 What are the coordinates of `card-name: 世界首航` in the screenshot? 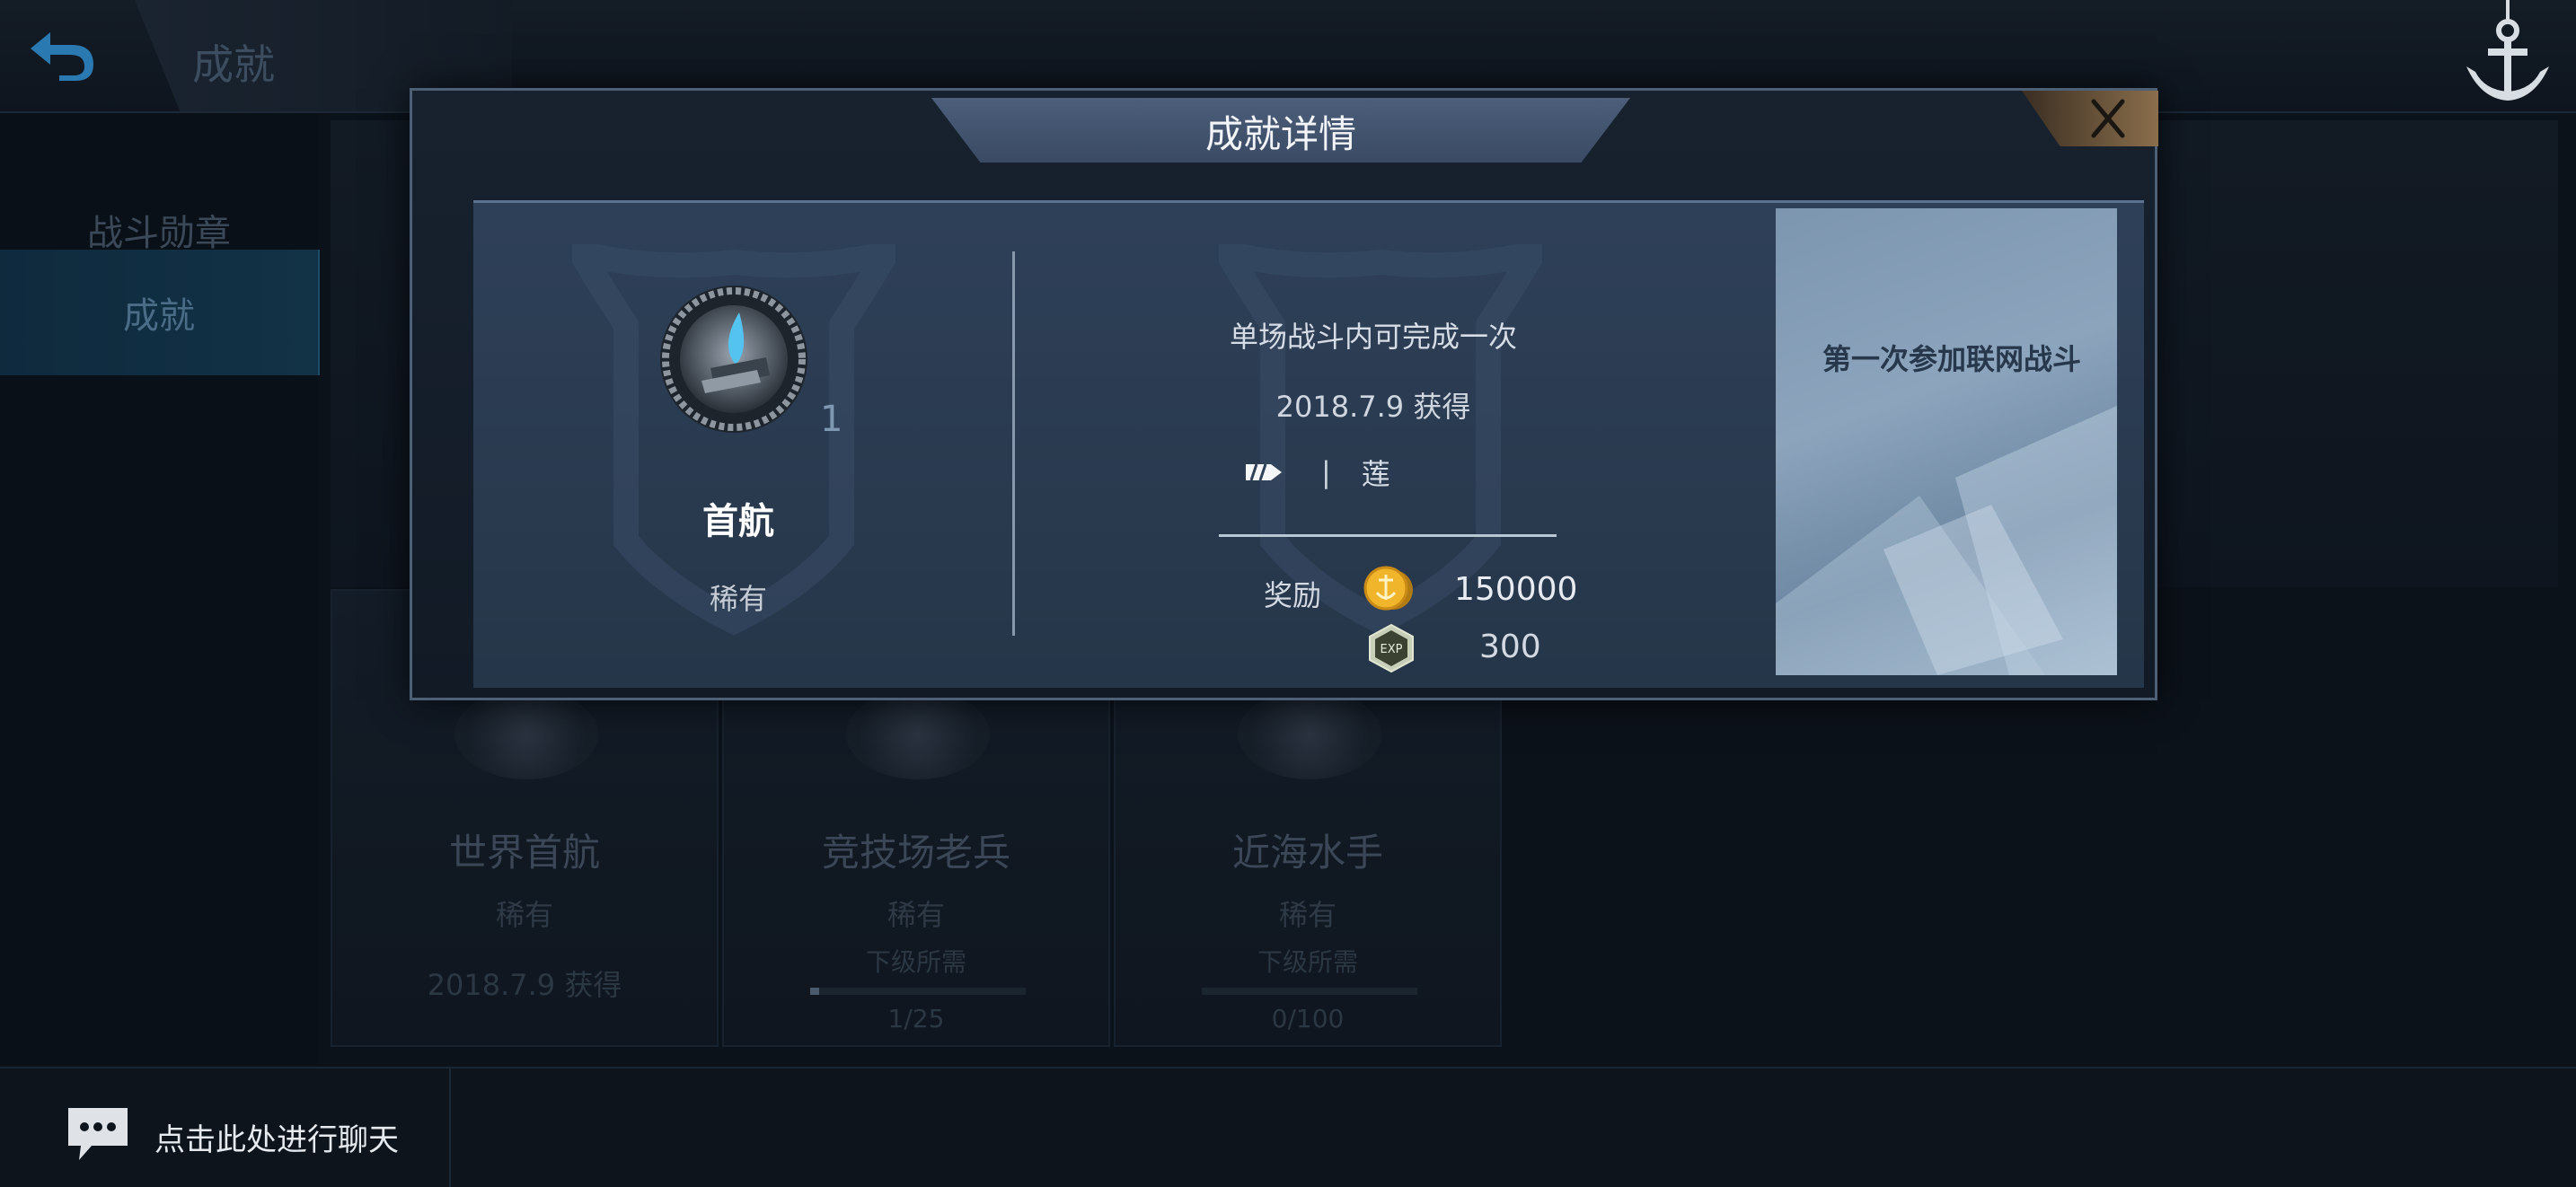 It's located at (524, 853).